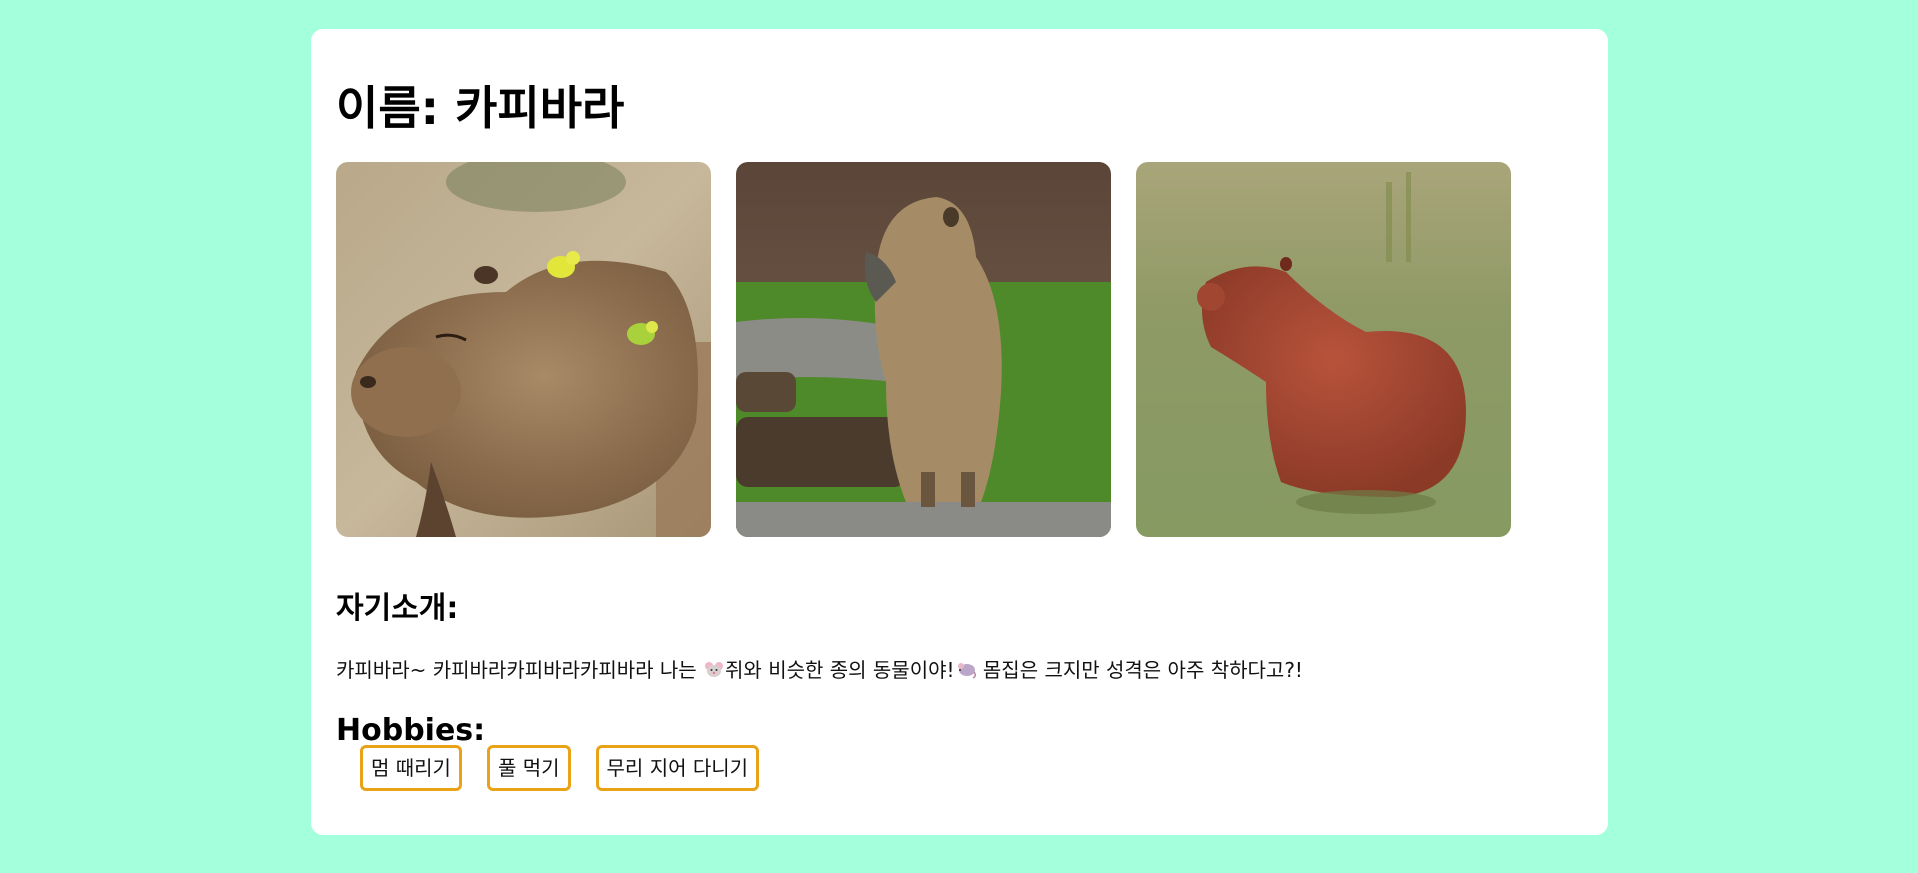 The width and height of the screenshot is (1918, 873). I want to click on rat-icon, so click(966, 672).